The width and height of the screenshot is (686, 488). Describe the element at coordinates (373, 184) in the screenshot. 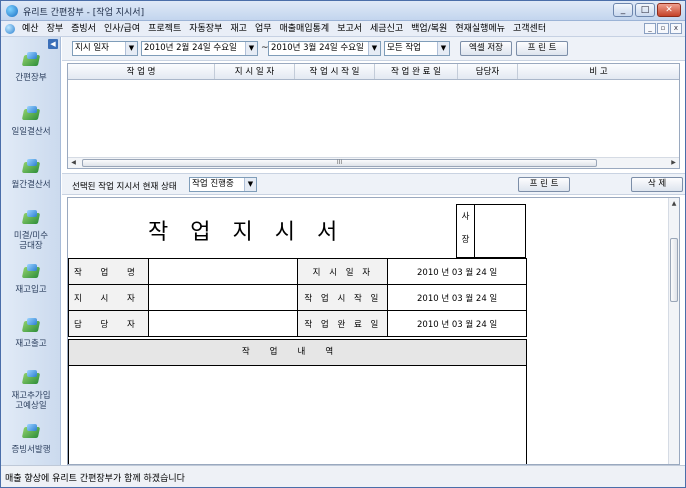

I see `selected-state-bar: 선택된 작업 지시서 현재 상태 작업 진행중 ▼ 프 린 트 삭 제` at that location.